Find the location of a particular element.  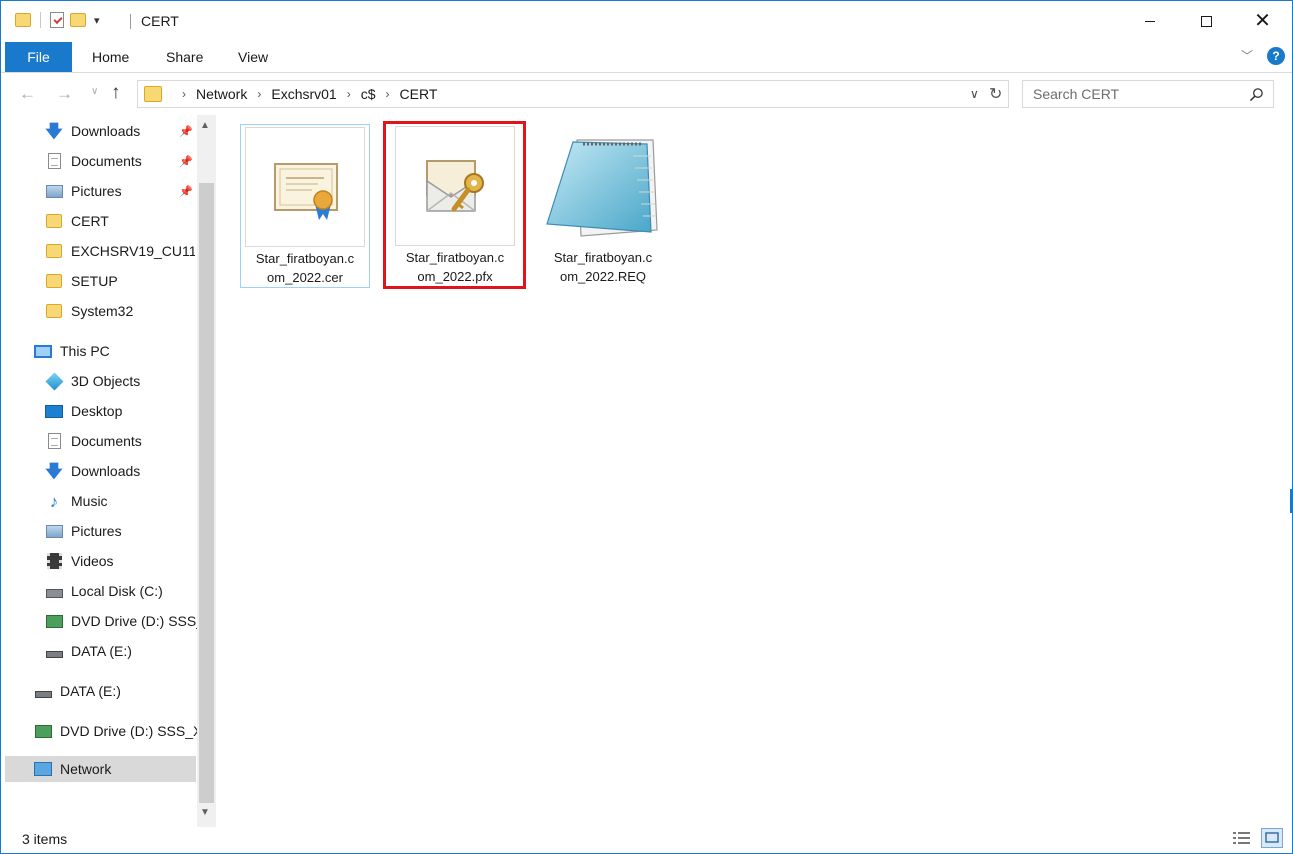

large-icons-view-icon is located at coordinates (1272, 838).